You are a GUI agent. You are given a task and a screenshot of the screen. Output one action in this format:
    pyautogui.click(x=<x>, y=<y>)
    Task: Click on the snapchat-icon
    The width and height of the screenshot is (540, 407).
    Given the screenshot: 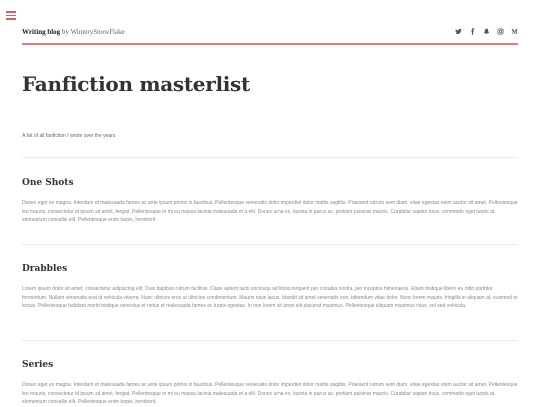 What is the action you would take?
    pyautogui.click(x=486, y=31)
    